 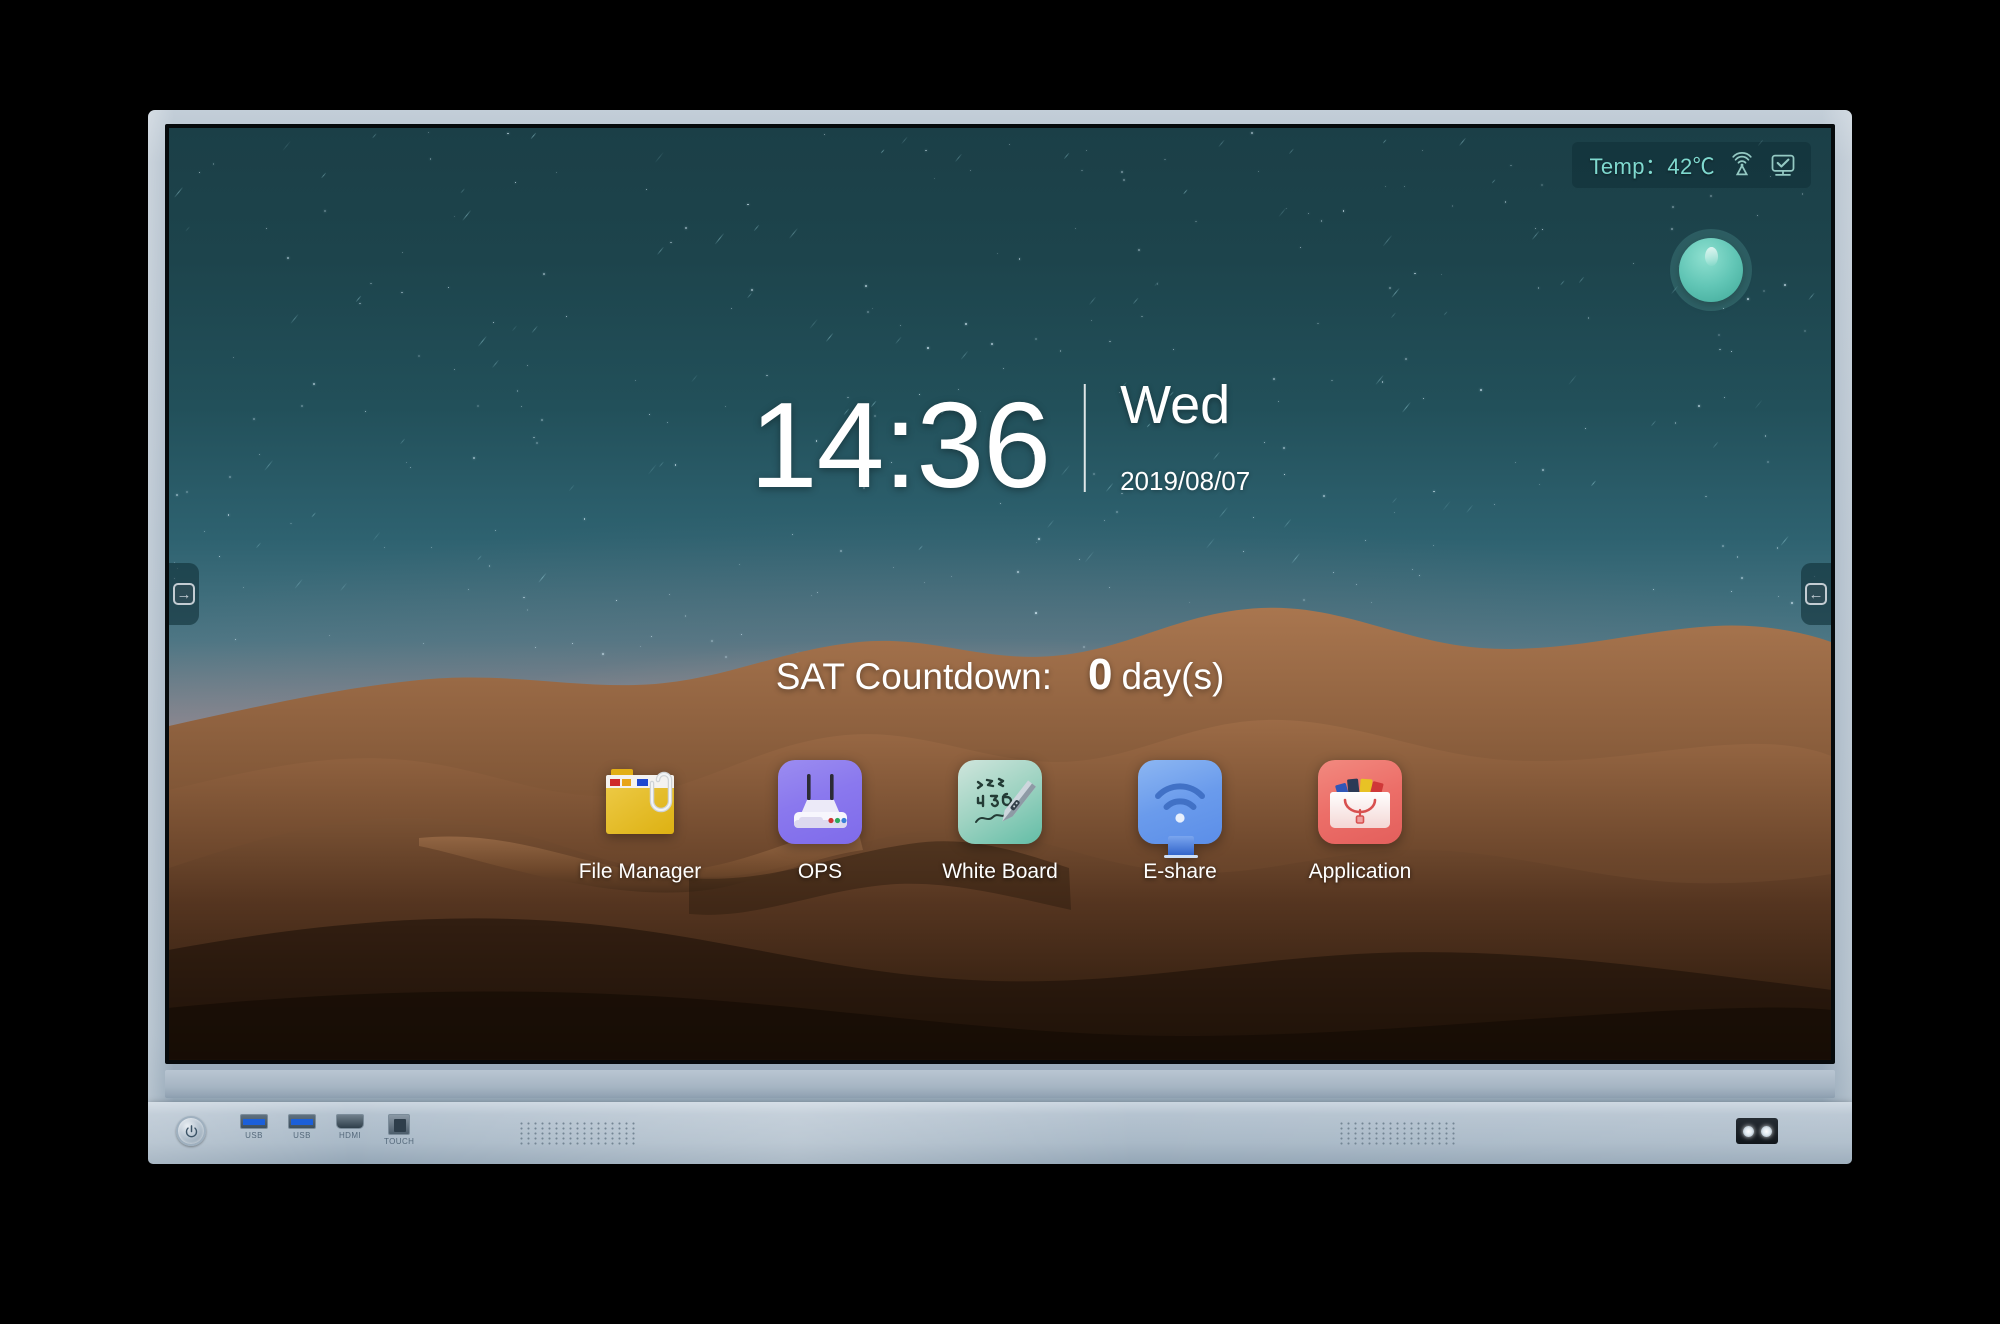 I want to click on clock-widget: 14:36 Wed 2019/08/07, so click(x=1000, y=440).